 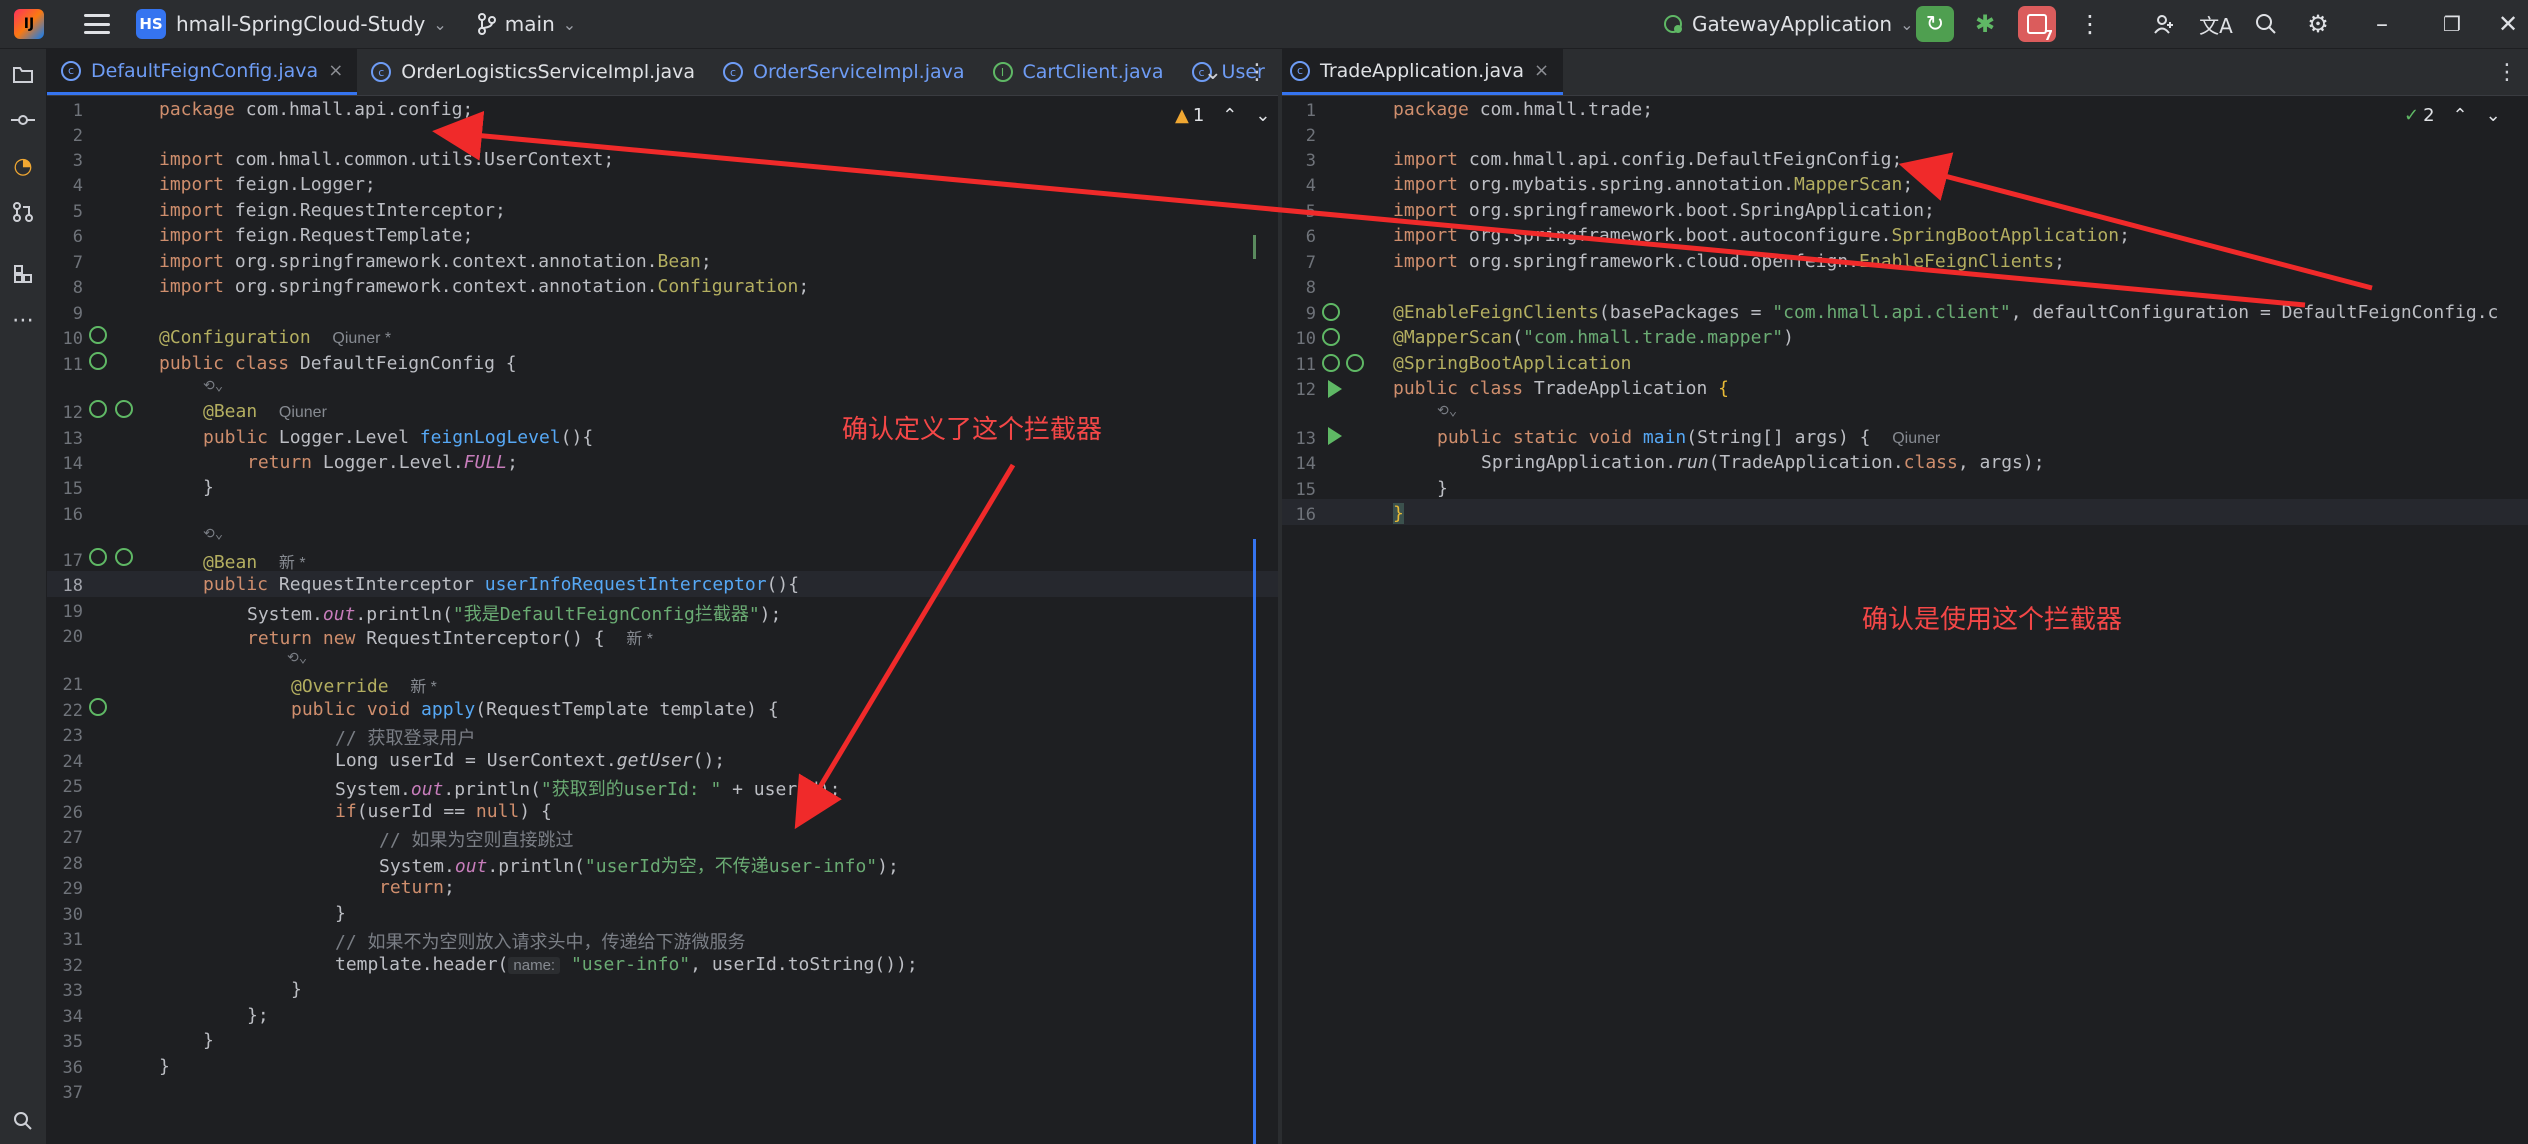 What do you see at coordinates (1222, 115) in the screenshot?
I see `inspection-widget: ▲ 1 ⌃ ⌄` at bounding box center [1222, 115].